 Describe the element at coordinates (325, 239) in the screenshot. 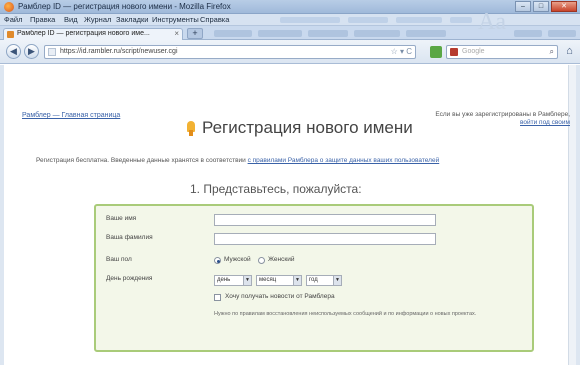

I see `last-name-input` at that location.